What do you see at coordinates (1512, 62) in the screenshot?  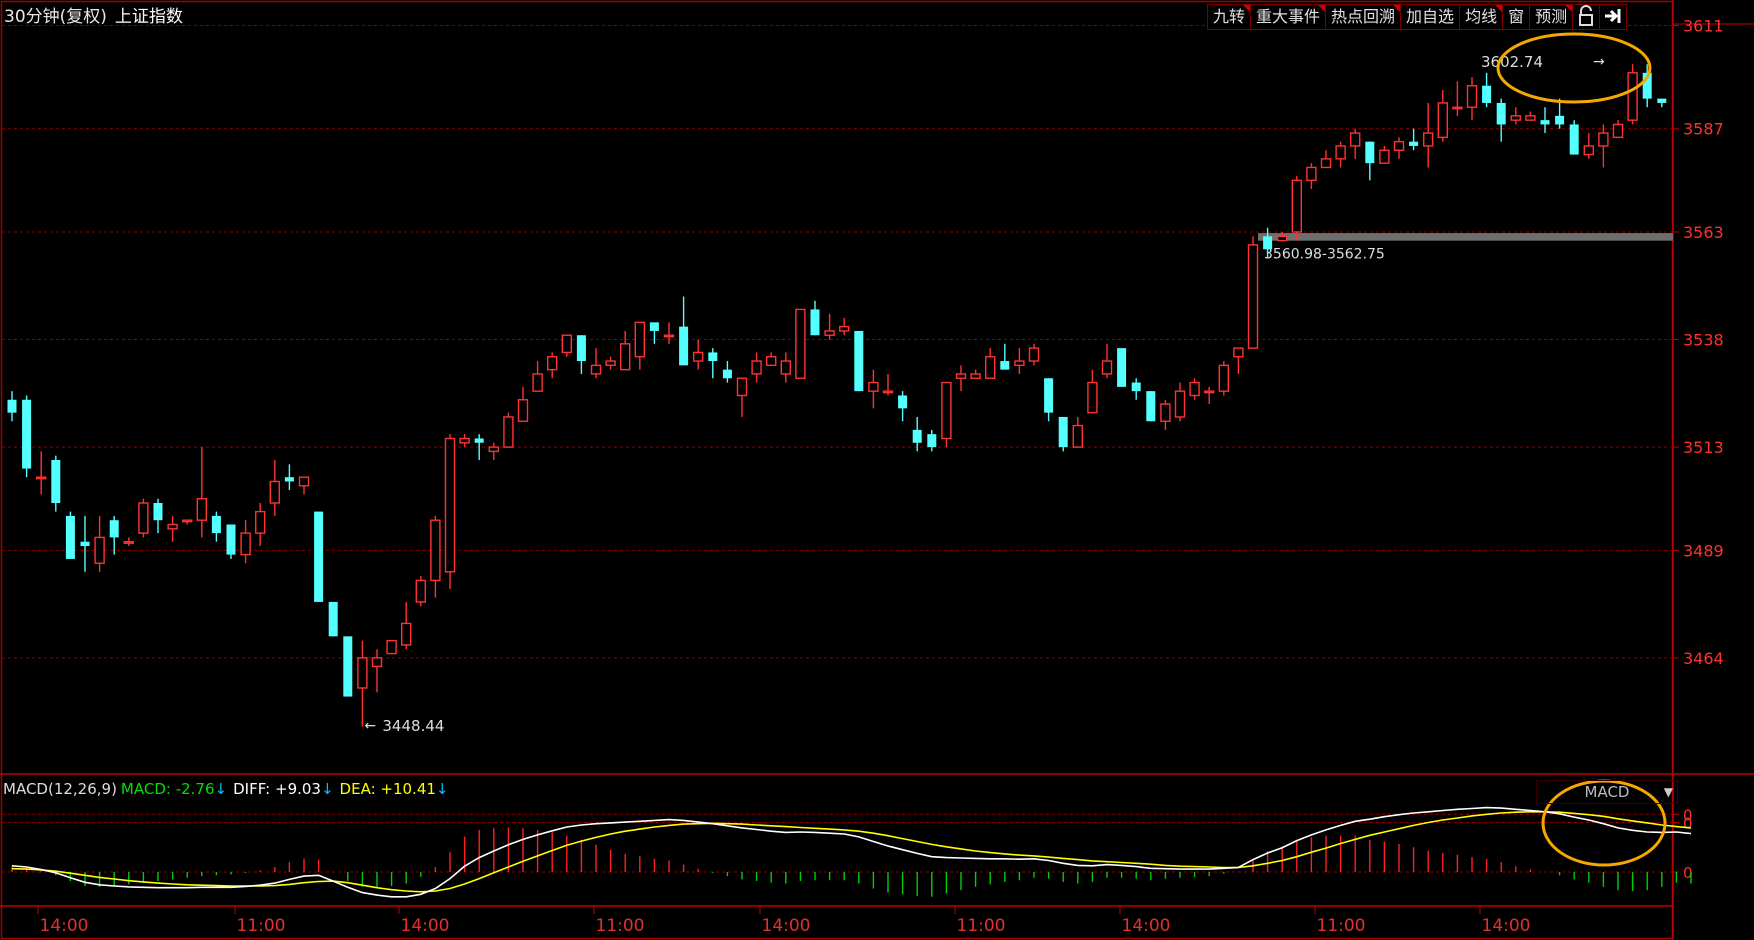 I see `high-price-label: 3602.74` at bounding box center [1512, 62].